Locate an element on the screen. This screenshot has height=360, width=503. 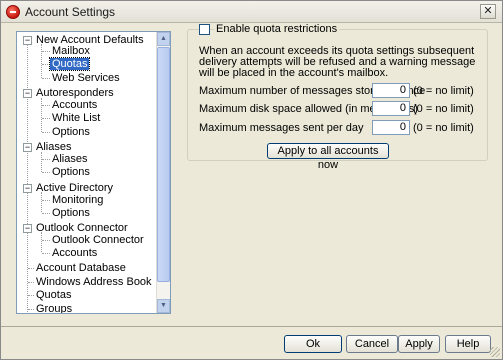
close-icon: ✕ is located at coordinates (488, 11).